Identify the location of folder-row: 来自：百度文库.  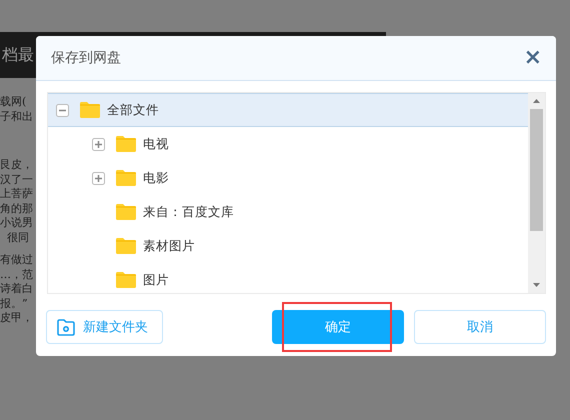
(288, 212).